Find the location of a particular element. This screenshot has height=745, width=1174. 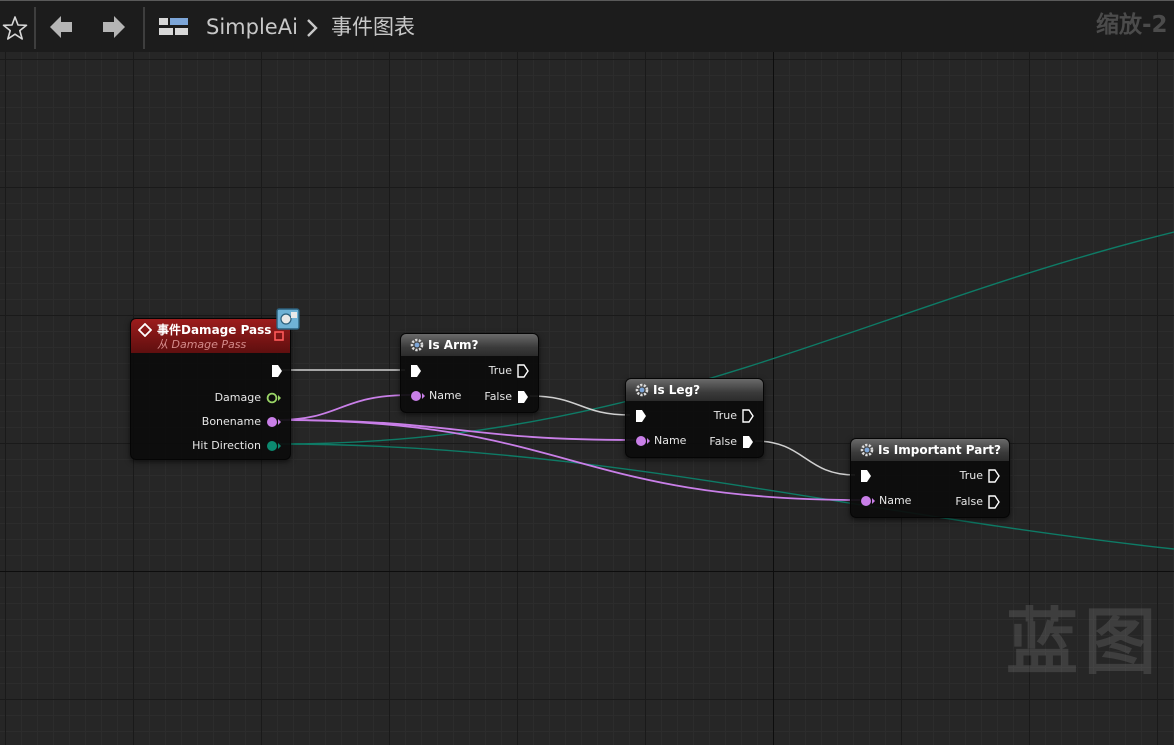

blueprint-badge-icon is located at coordinates (288, 321).